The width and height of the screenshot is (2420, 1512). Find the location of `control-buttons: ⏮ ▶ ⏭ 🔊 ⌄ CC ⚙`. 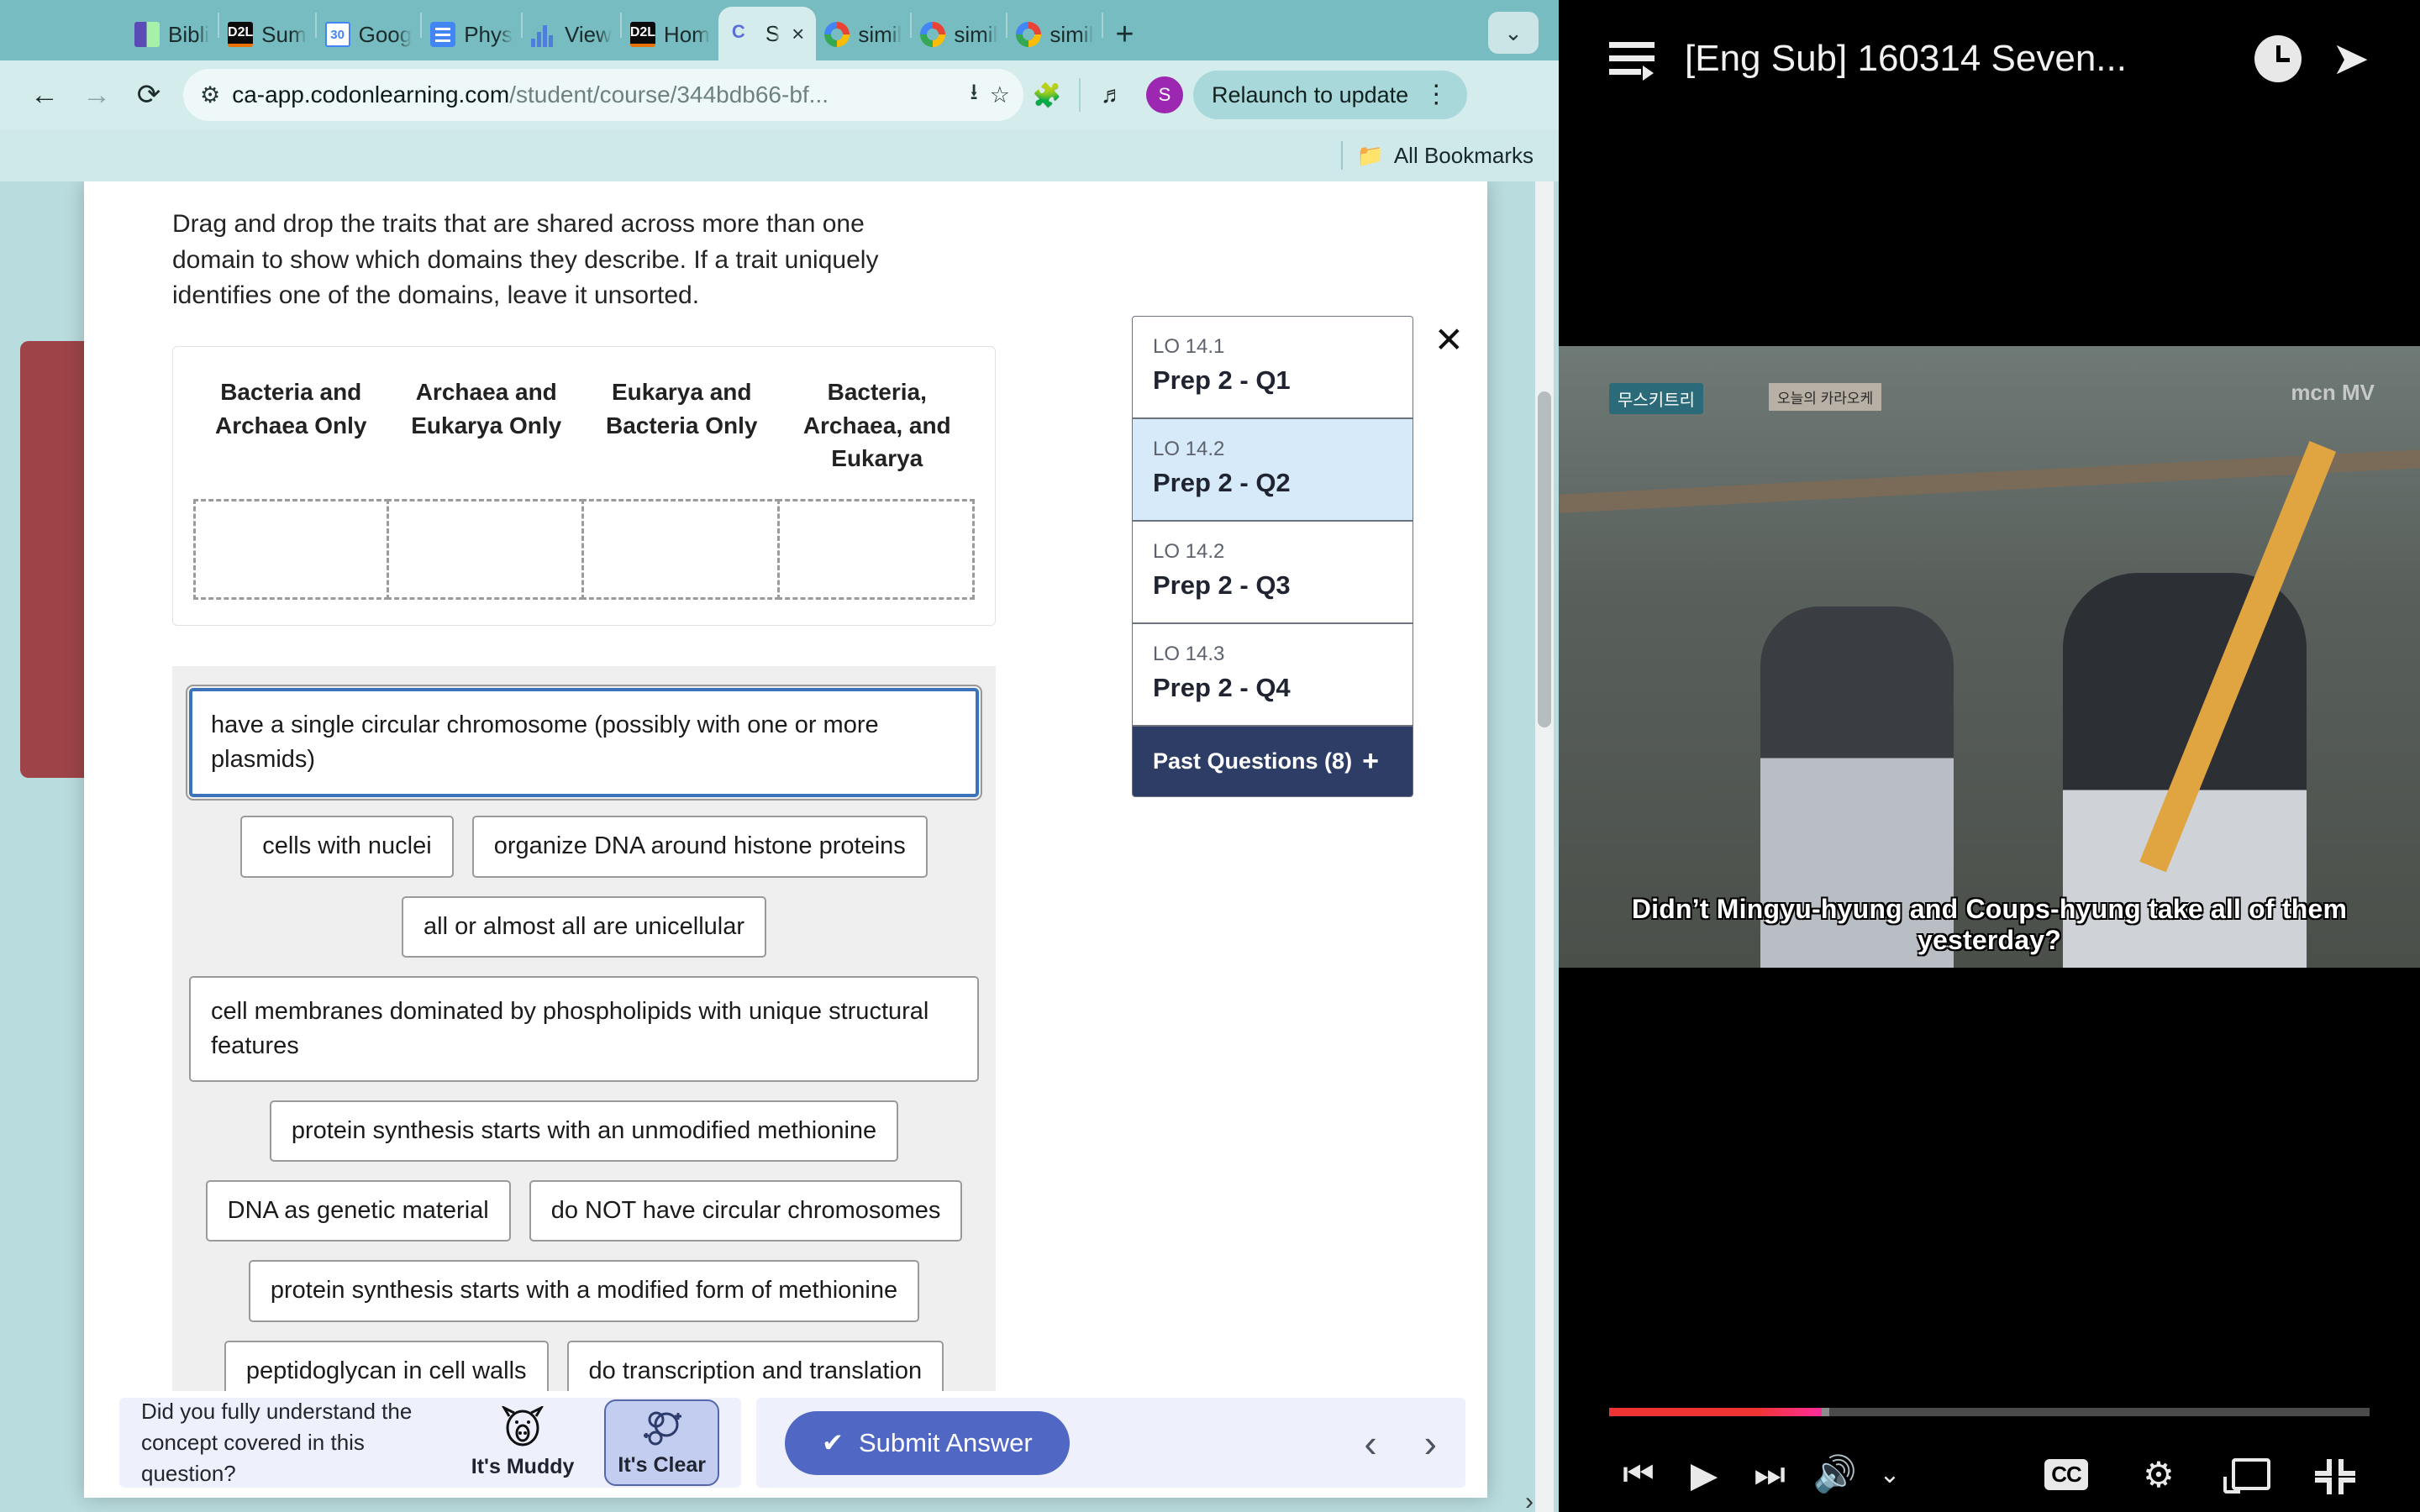

control-buttons: ⏮ ▶ ⏭ 🔊 ⌄ CC ⚙ is located at coordinates (1989, 1474).